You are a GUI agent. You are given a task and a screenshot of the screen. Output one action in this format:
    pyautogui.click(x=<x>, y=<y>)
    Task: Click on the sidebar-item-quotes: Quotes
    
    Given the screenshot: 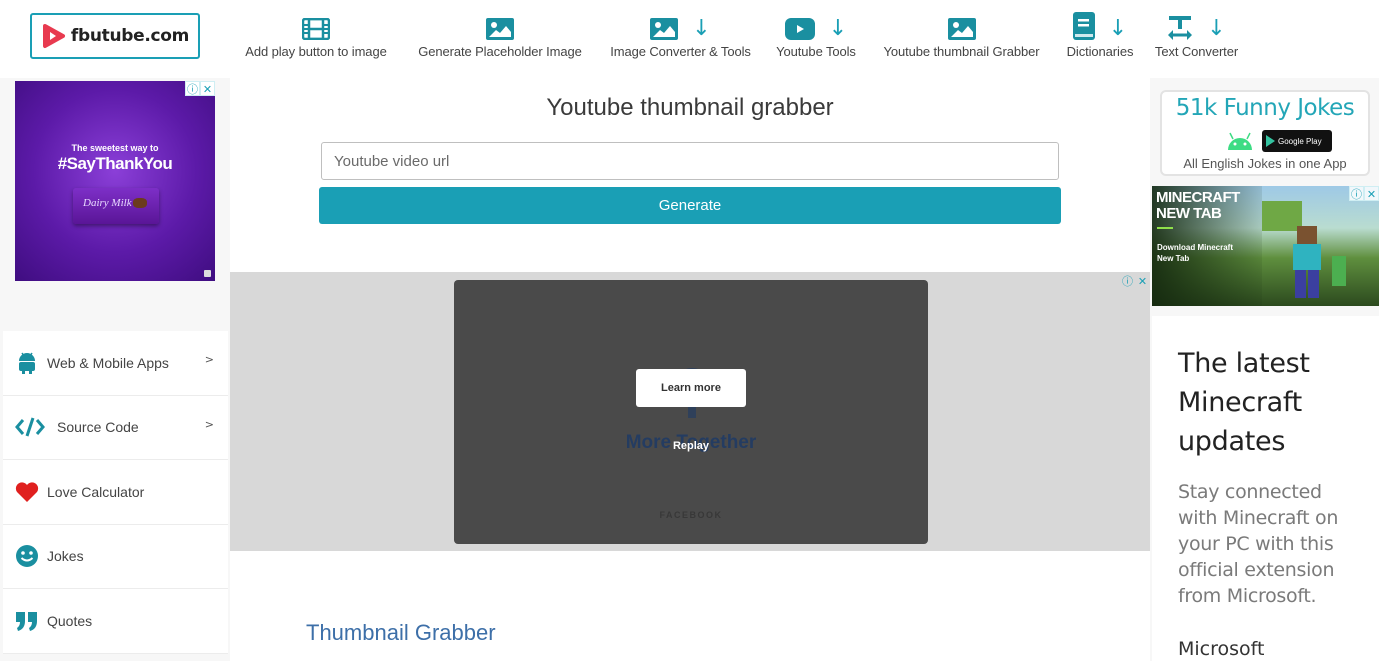 What is the action you would take?
    pyautogui.click(x=115, y=621)
    